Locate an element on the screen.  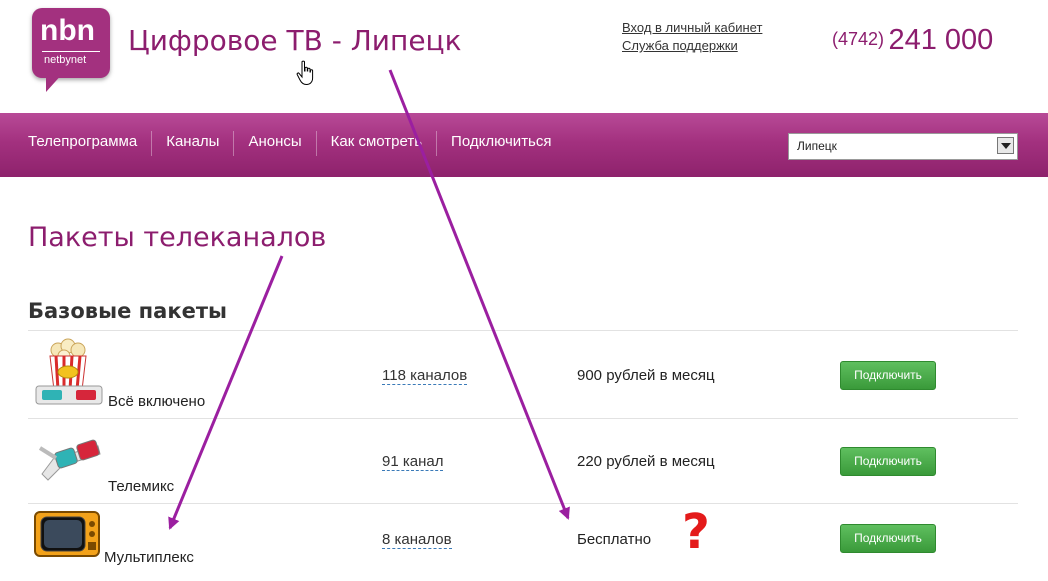
logo-divider is located at coordinates (71, 51).